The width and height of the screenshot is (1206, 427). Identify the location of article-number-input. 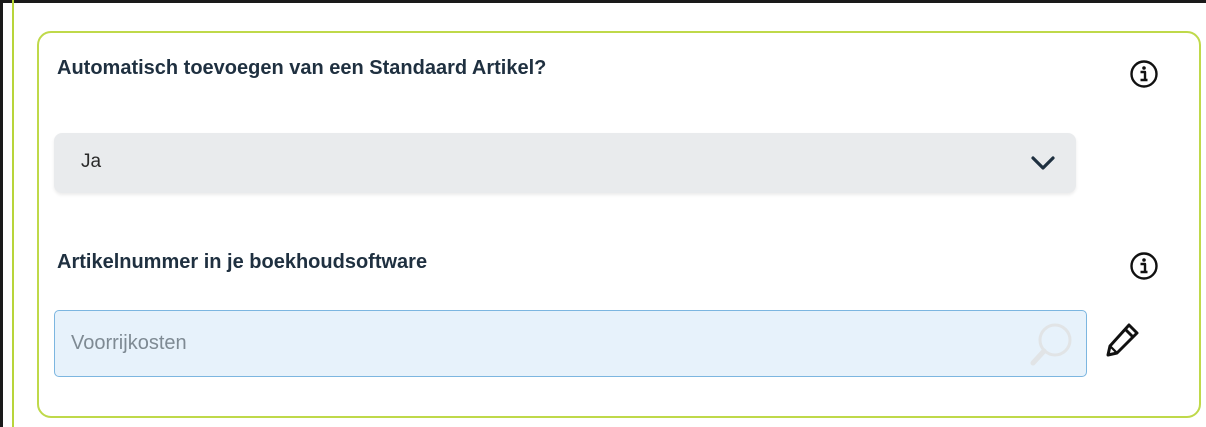
(570, 343).